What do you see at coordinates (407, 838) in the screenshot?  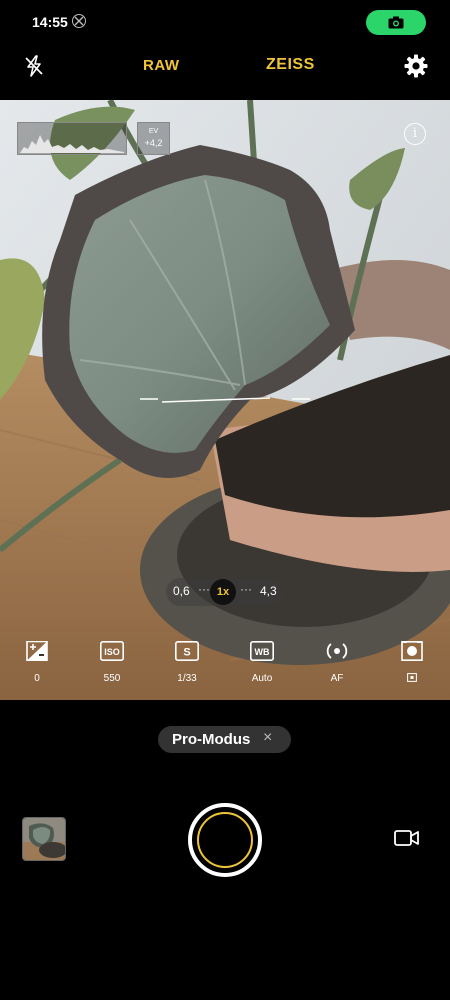 I see `video-icon` at bounding box center [407, 838].